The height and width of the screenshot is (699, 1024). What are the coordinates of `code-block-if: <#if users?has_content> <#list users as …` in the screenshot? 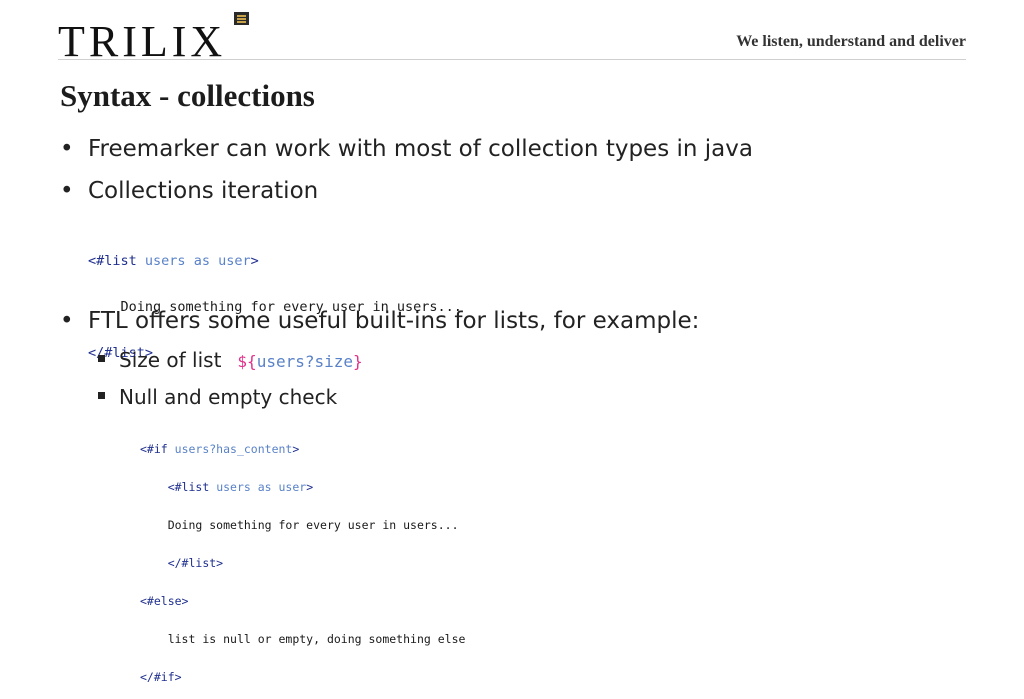 It's located at (302, 560).